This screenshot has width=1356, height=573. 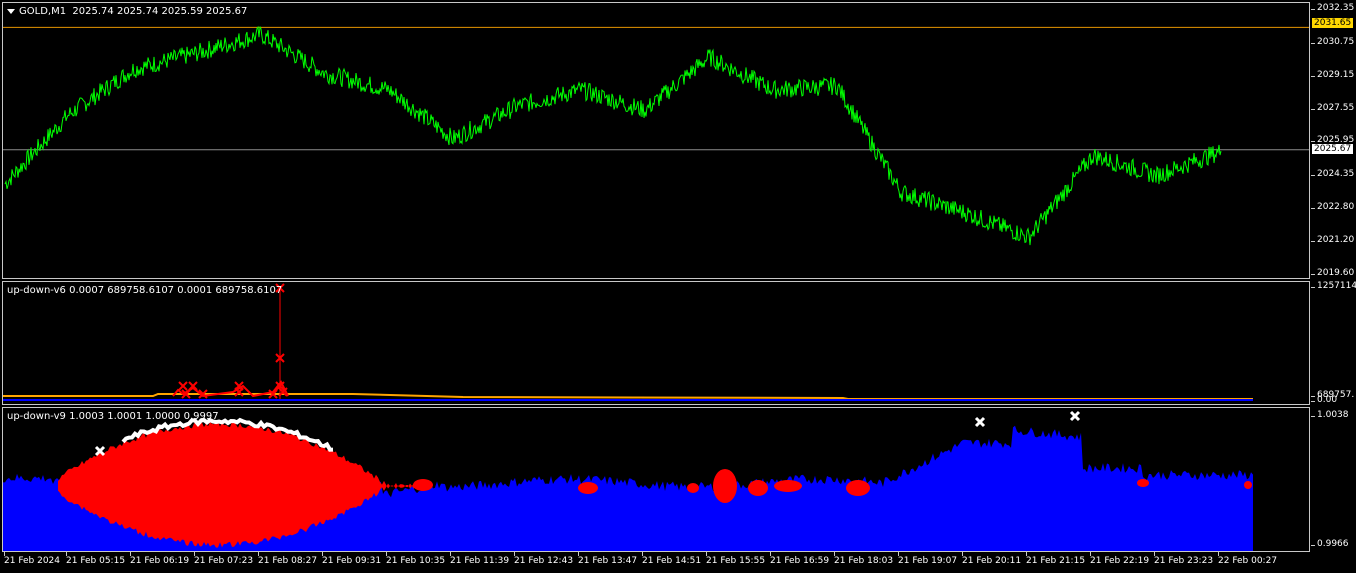 I want to click on time-tick: 21 Feb 23:23, so click(x=1184, y=559).